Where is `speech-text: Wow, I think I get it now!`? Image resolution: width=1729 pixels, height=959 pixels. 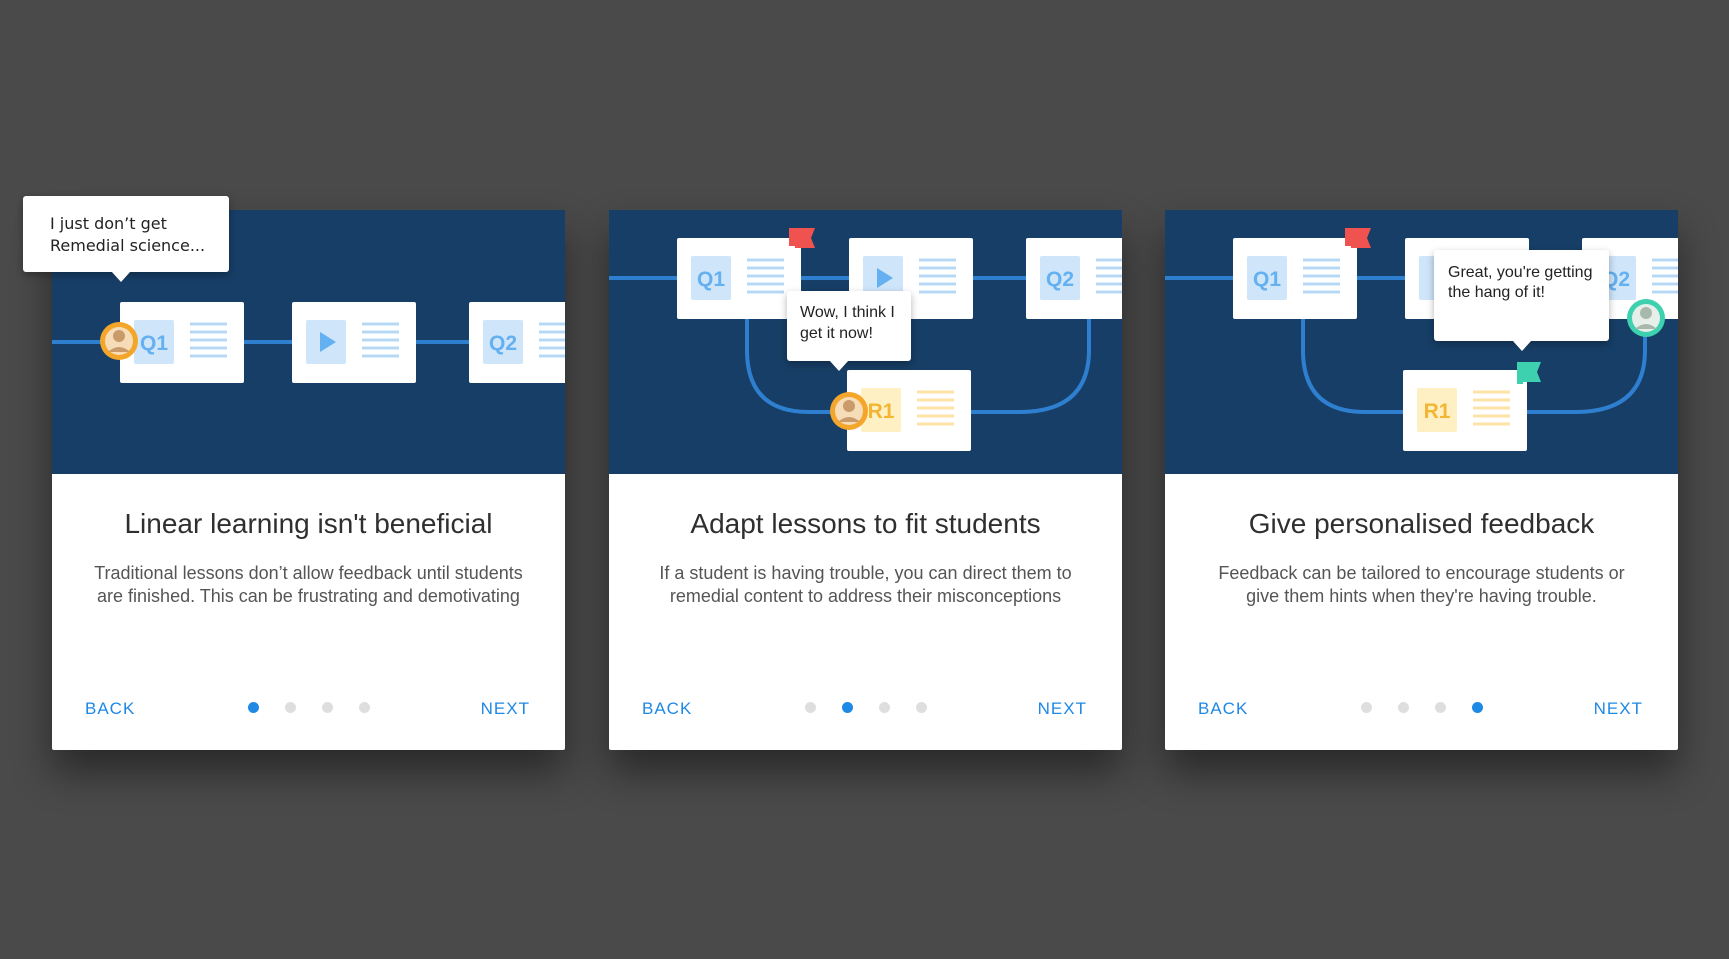
speech-text: Wow, I think I get it now! is located at coordinates (847, 323).